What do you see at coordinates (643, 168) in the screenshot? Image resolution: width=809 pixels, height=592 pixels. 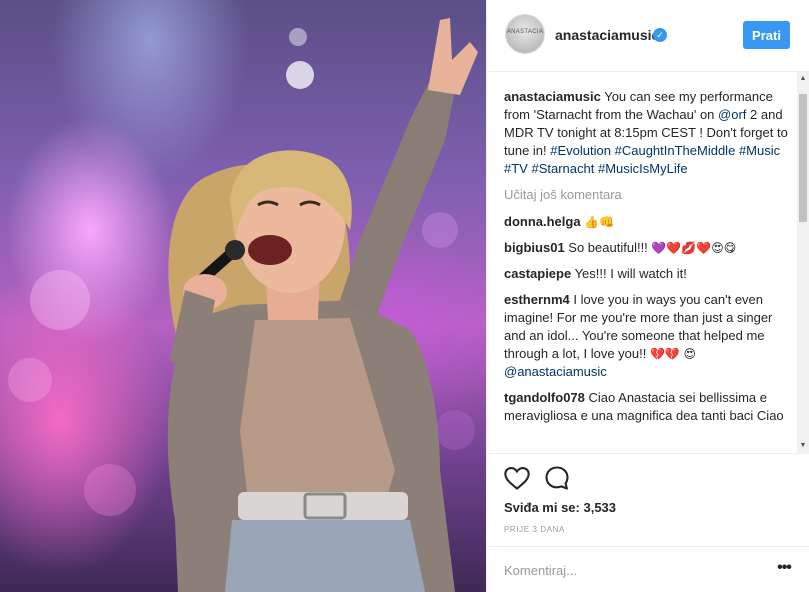 I see `hashtag-musicismylife: #MusicIsMyLife` at bounding box center [643, 168].